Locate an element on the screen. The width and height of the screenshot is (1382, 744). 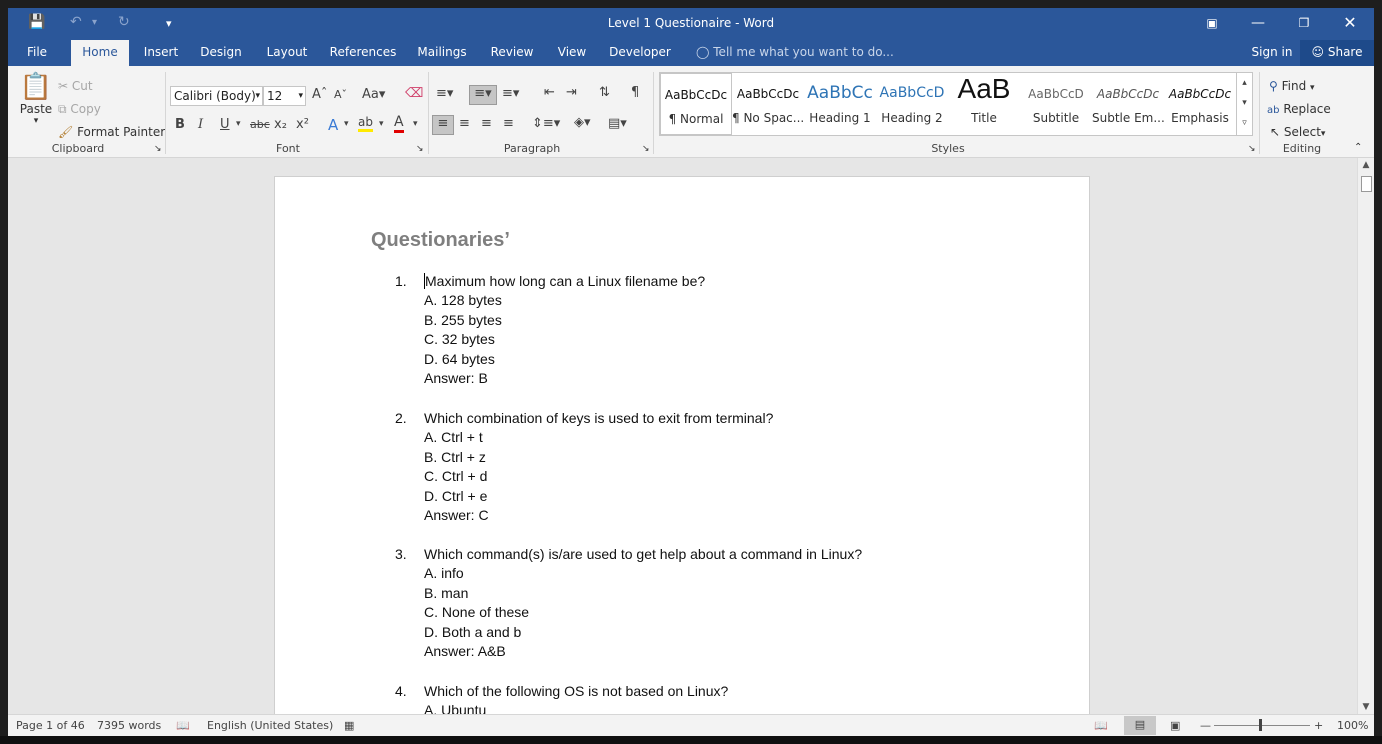
print-layout-icon: ▤ is located at coordinates (1140, 725).